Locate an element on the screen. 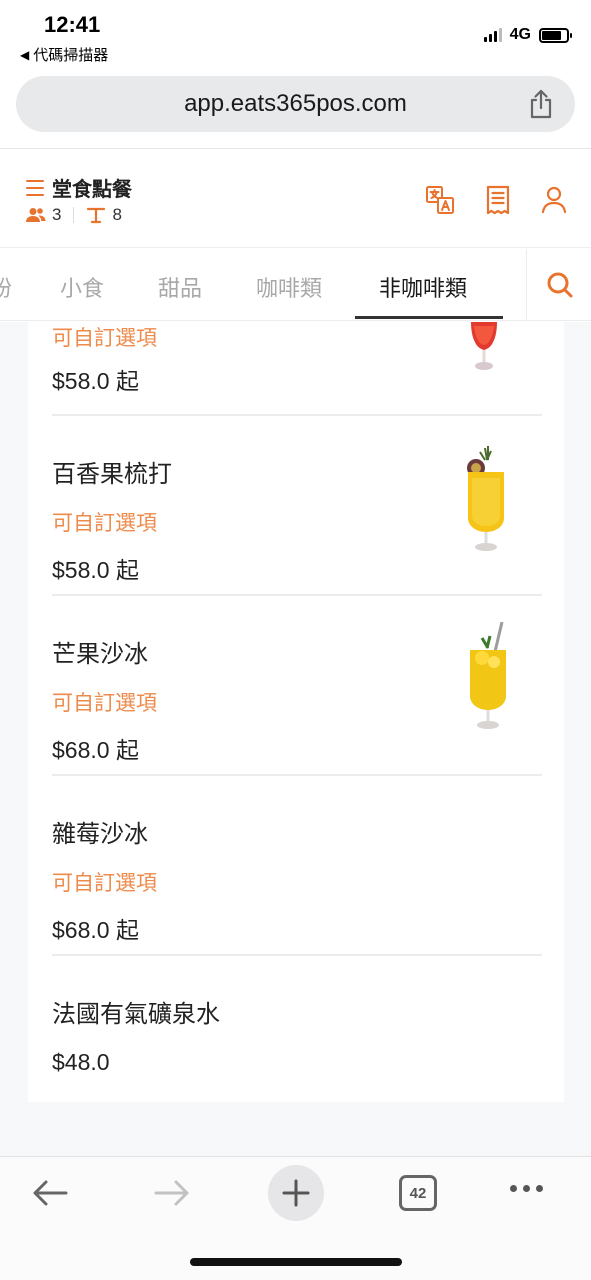 The width and height of the screenshot is (591, 1280). status-indicators: 4G is located at coordinates (527, 35).